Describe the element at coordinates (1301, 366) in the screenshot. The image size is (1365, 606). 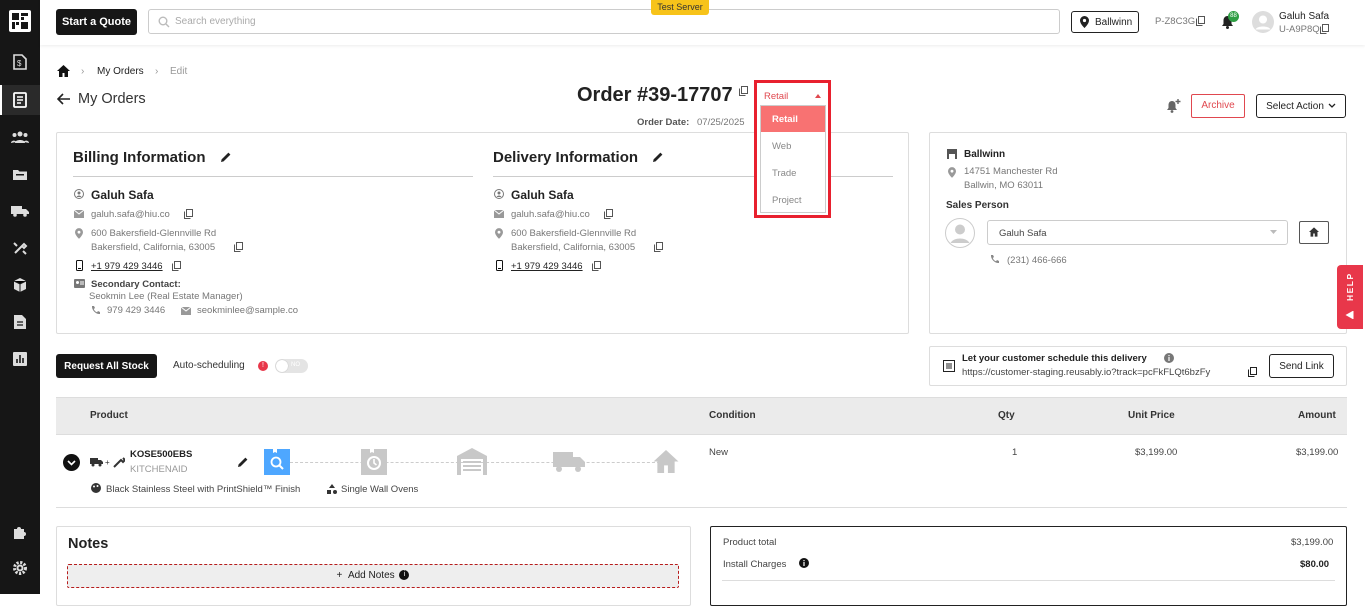
I see `send-link-button: Send Link` at that location.